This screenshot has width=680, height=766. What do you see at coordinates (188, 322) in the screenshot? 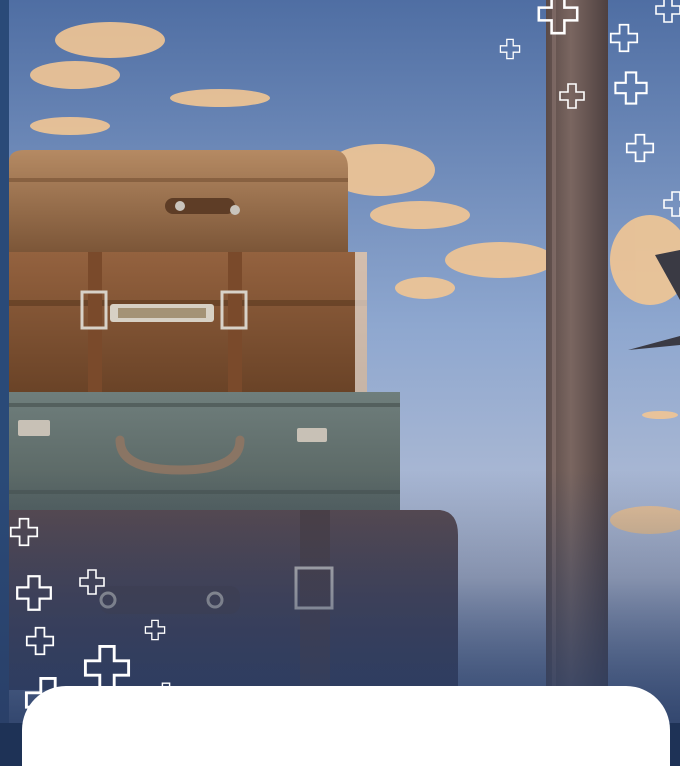
I see `suitcase-brown` at bounding box center [188, 322].